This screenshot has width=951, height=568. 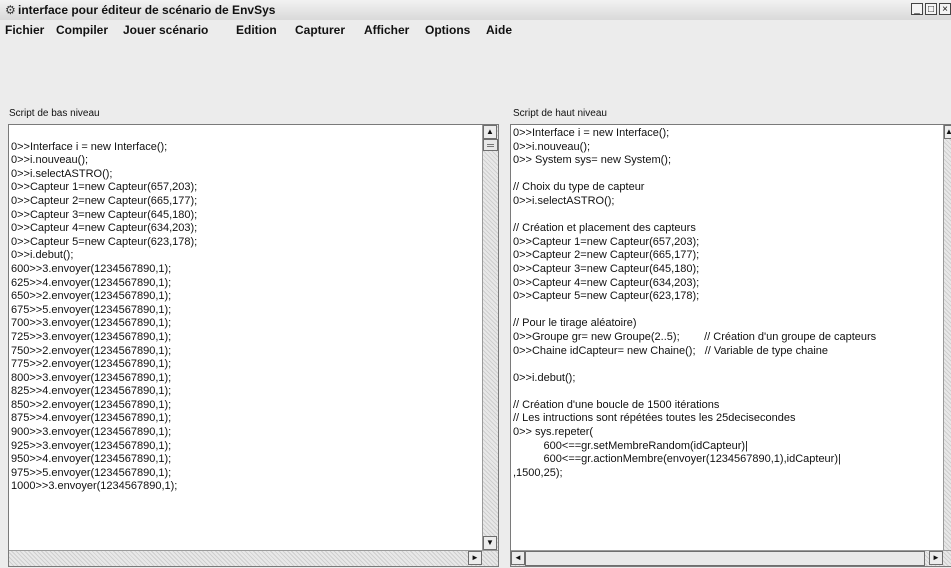 I want to click on menu-fichier: Fichier, so click(x=24, y=30).